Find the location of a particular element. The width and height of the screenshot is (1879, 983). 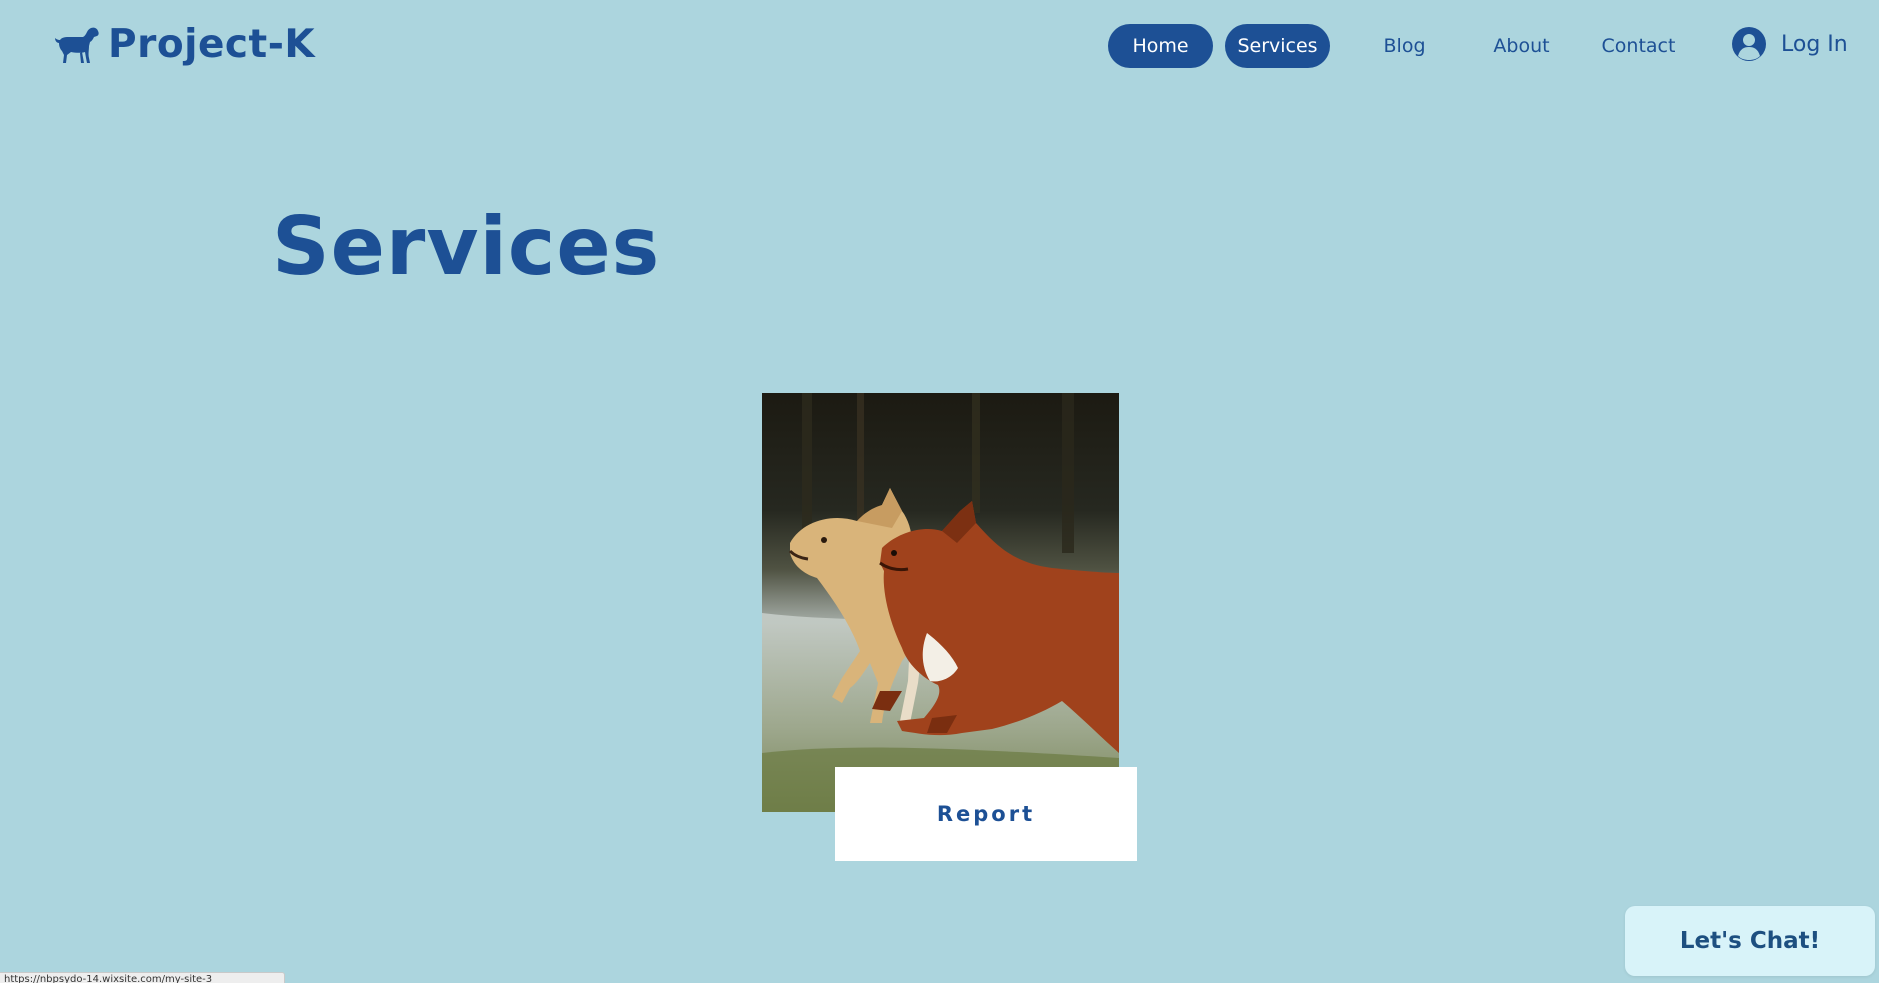

nav-blog: Blog is located at coordinates (1404, 46).